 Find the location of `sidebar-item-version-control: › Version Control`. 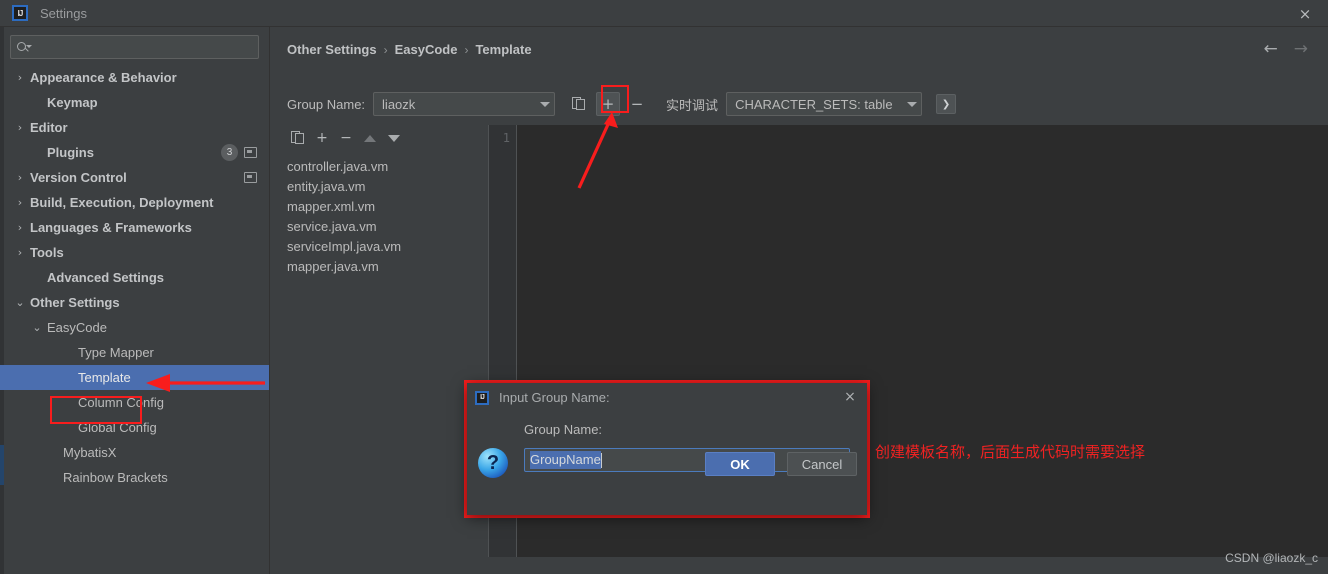

sidebar-item-version-control: › Version Control is located at coordinates (134, 177).